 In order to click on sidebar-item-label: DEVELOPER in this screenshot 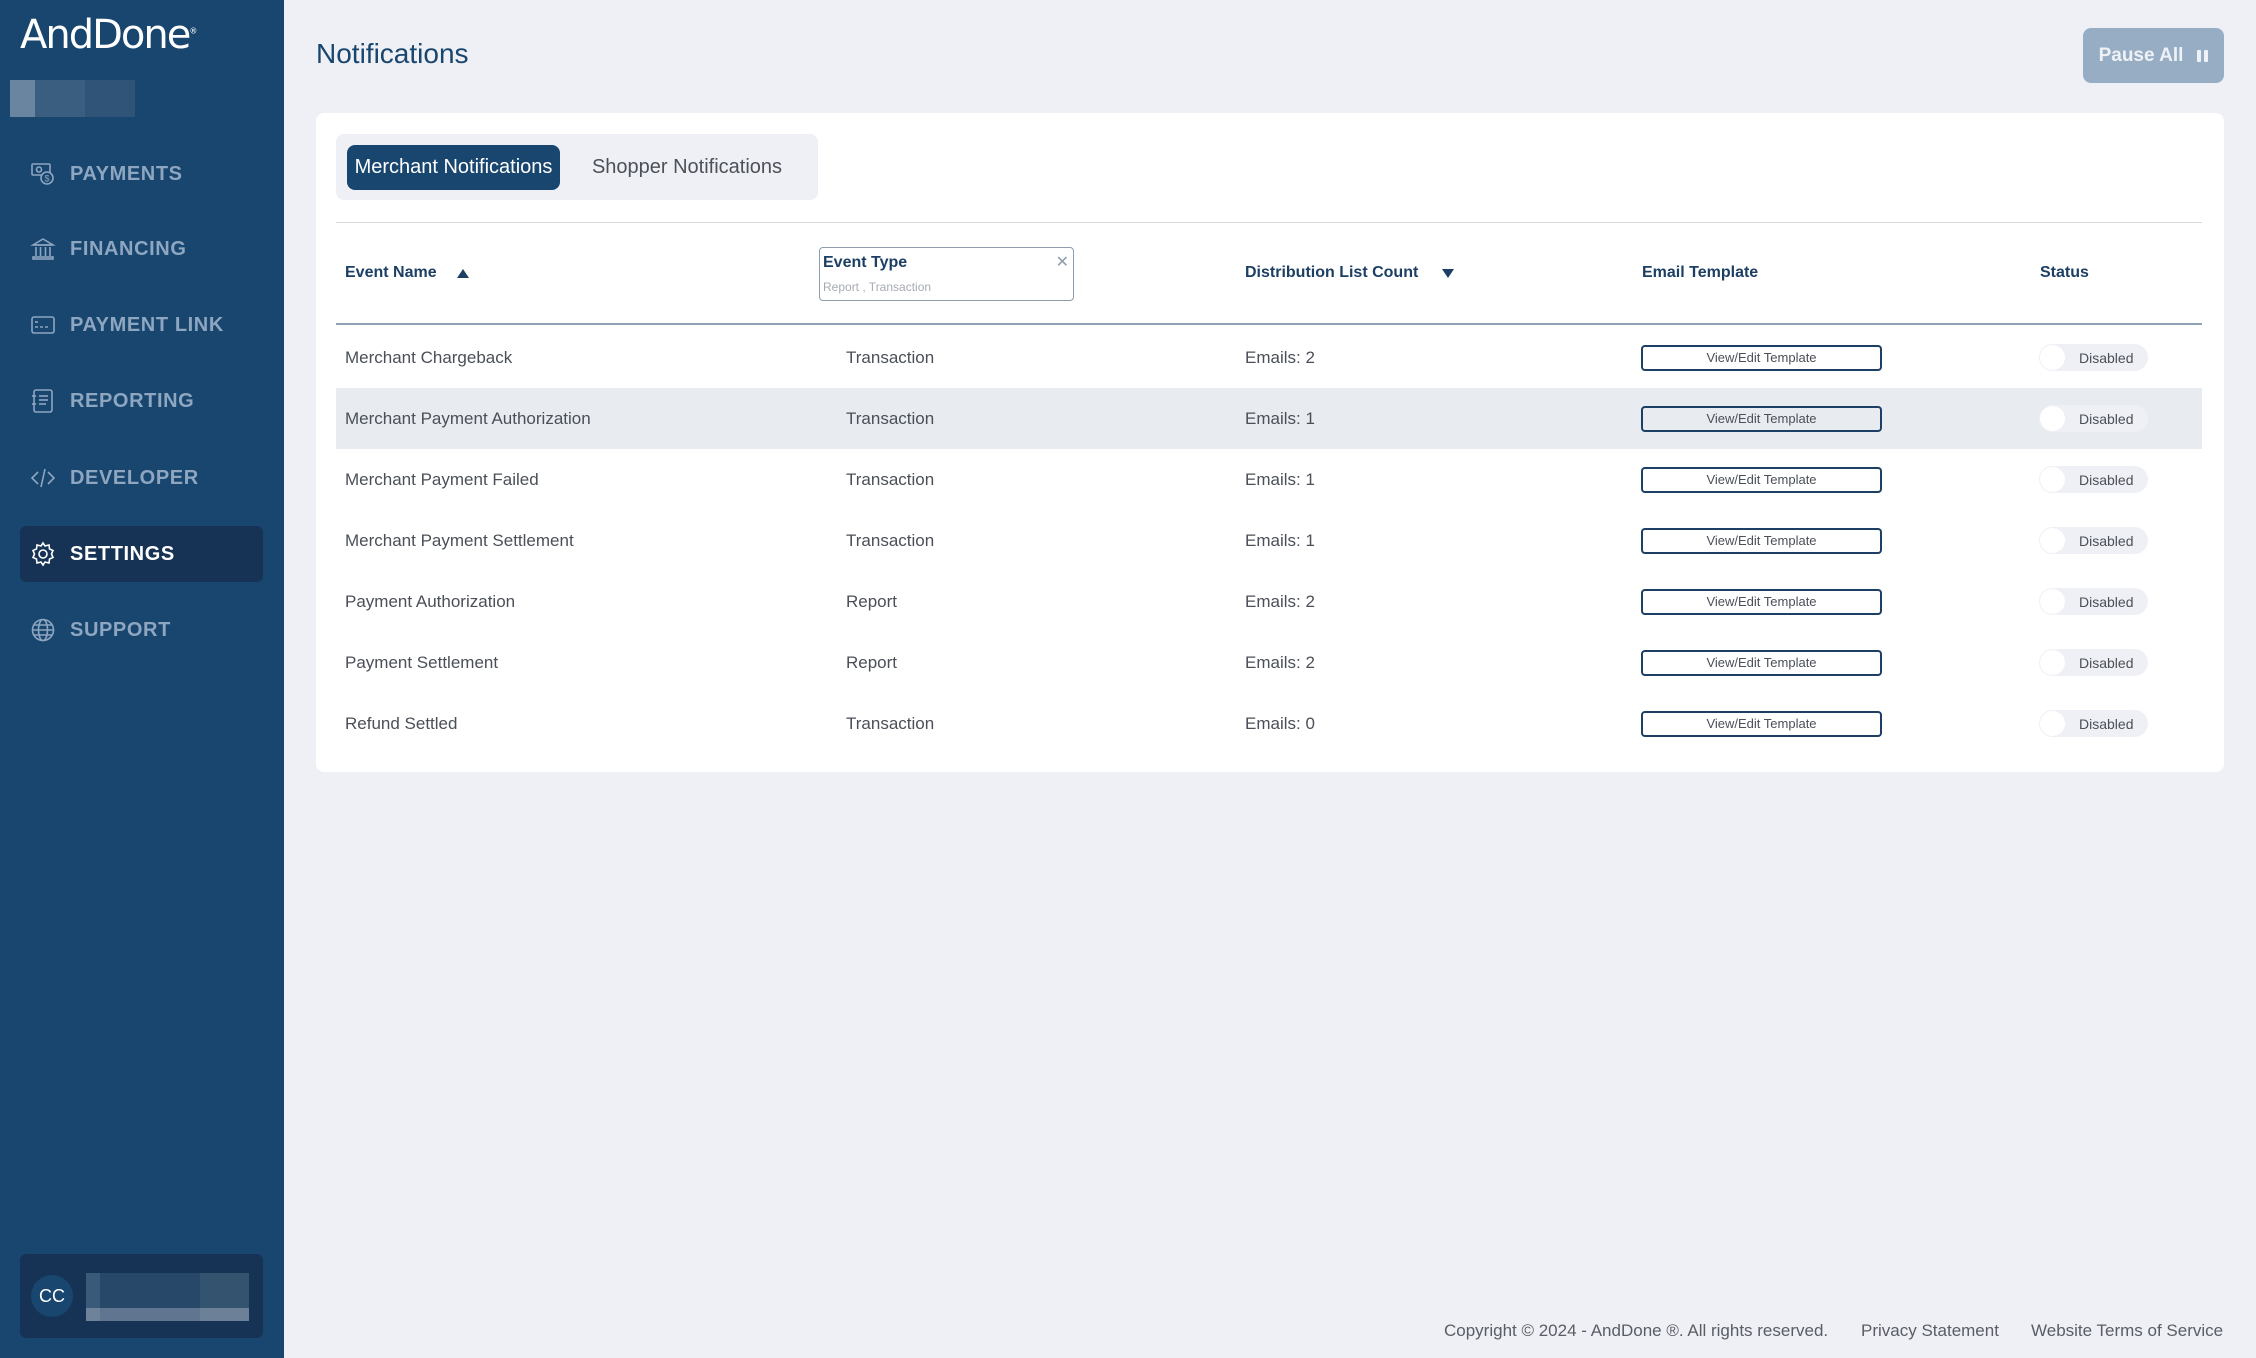, I will do `click(134, 477)`.